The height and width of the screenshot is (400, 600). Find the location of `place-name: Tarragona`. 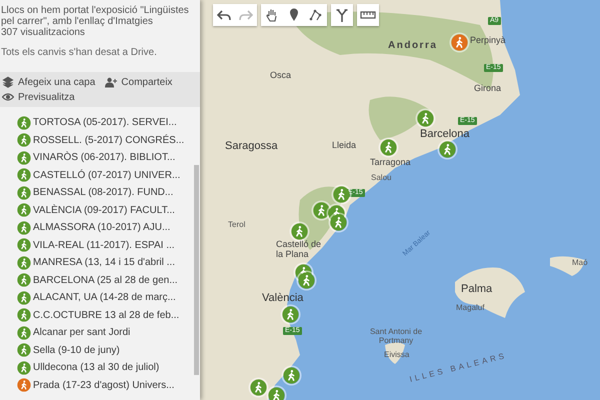

place-name: Tarragona is located at coordinates (390, 163).